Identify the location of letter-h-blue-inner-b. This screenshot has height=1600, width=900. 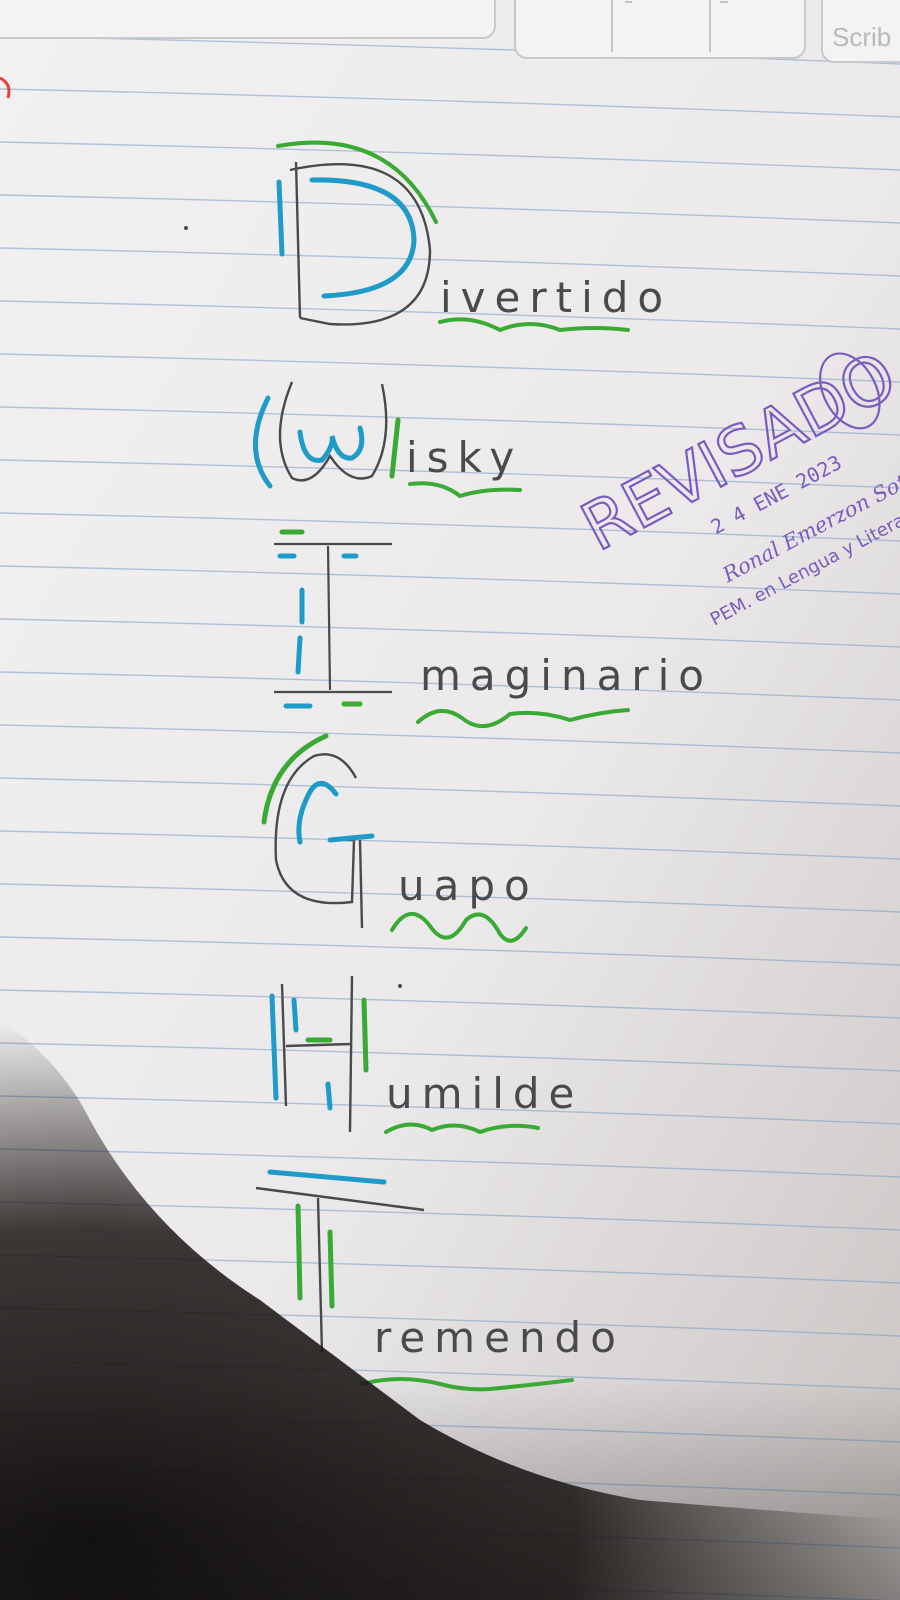
(329, 1096).